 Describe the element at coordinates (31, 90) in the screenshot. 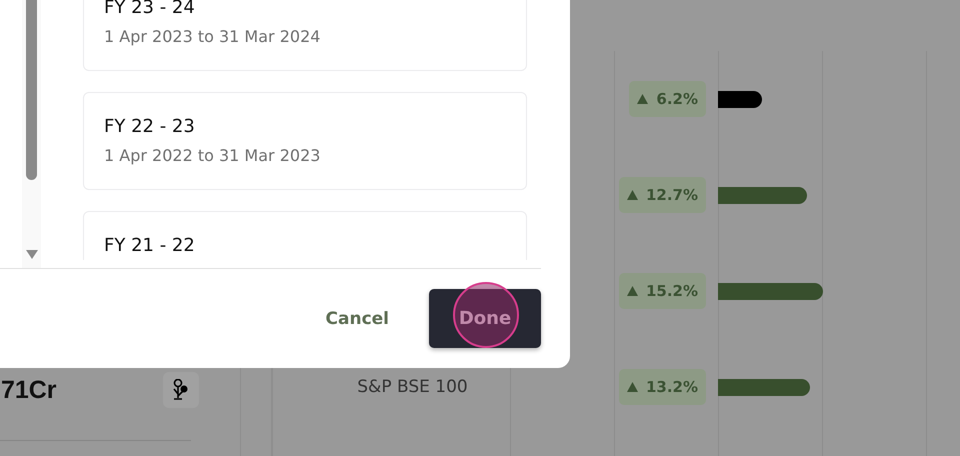

I see `scrollbar-thumb` at that location.